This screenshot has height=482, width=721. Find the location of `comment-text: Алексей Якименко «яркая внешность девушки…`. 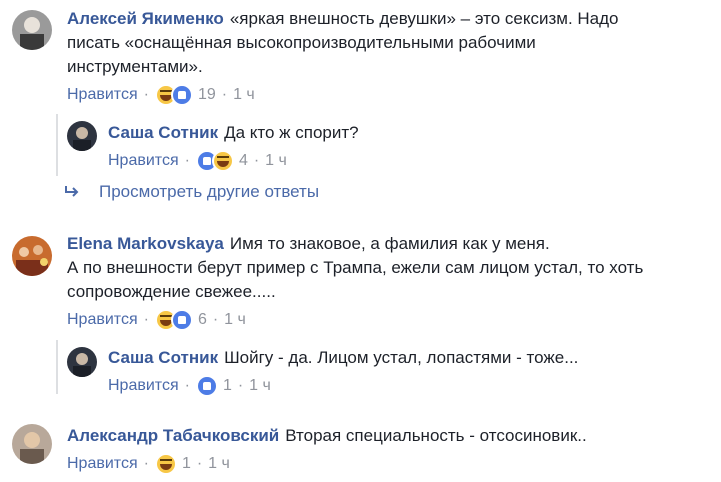

comment-text: Алексей Якименко «яркая внешность девушки… is located at coordinates (387, 43).